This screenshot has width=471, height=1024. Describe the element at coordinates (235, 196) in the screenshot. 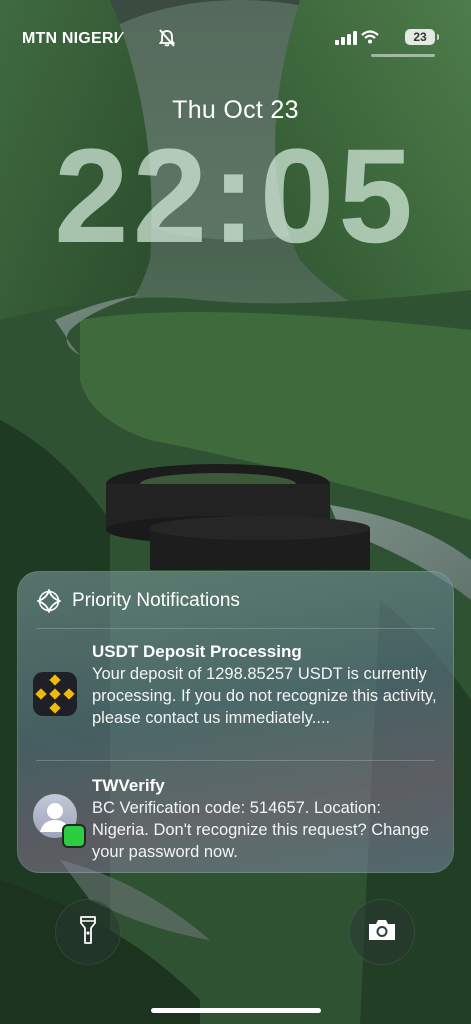

I see `lock-clock: 22:05` at that location.